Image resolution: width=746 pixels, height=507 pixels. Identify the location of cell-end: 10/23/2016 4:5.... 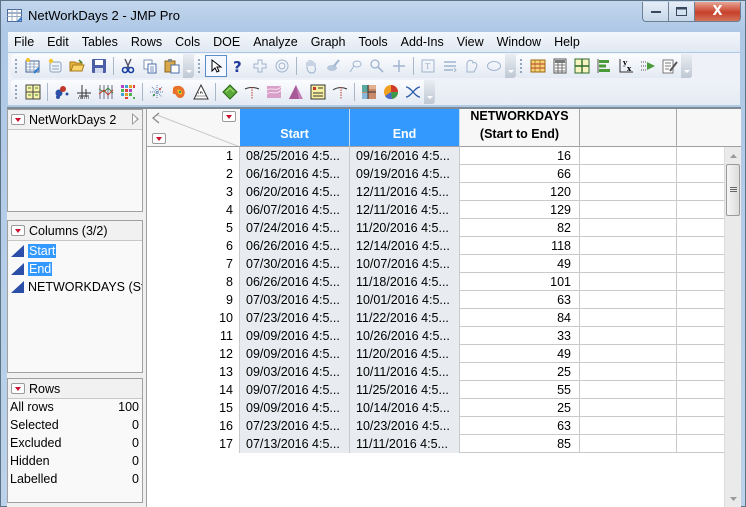
(405, 426).